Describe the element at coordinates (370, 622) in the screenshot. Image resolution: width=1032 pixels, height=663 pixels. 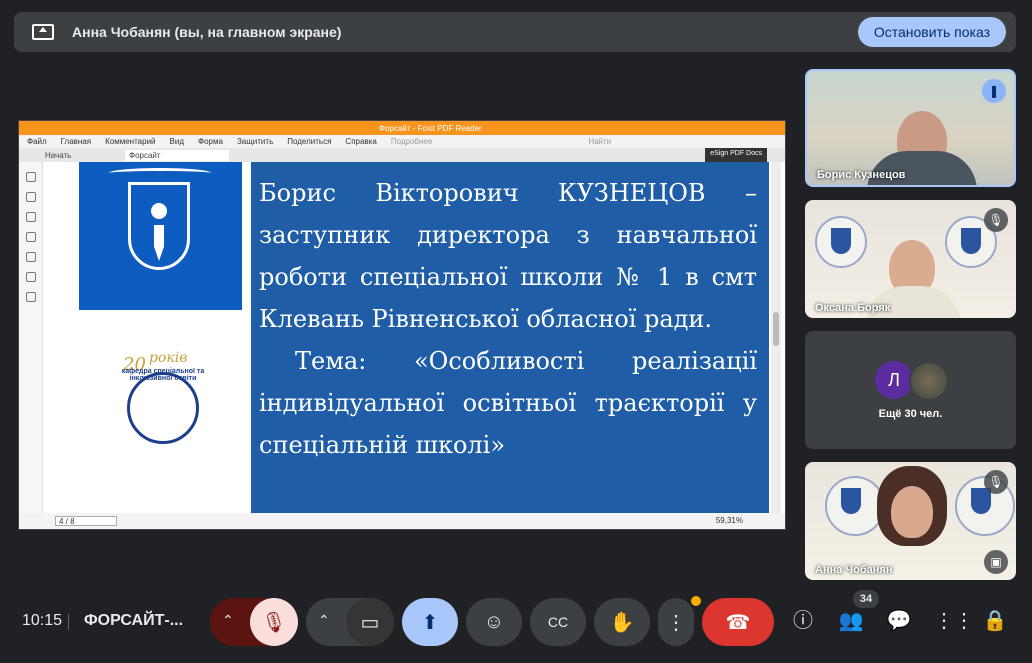
I see `camera-button: ▭` at that location.